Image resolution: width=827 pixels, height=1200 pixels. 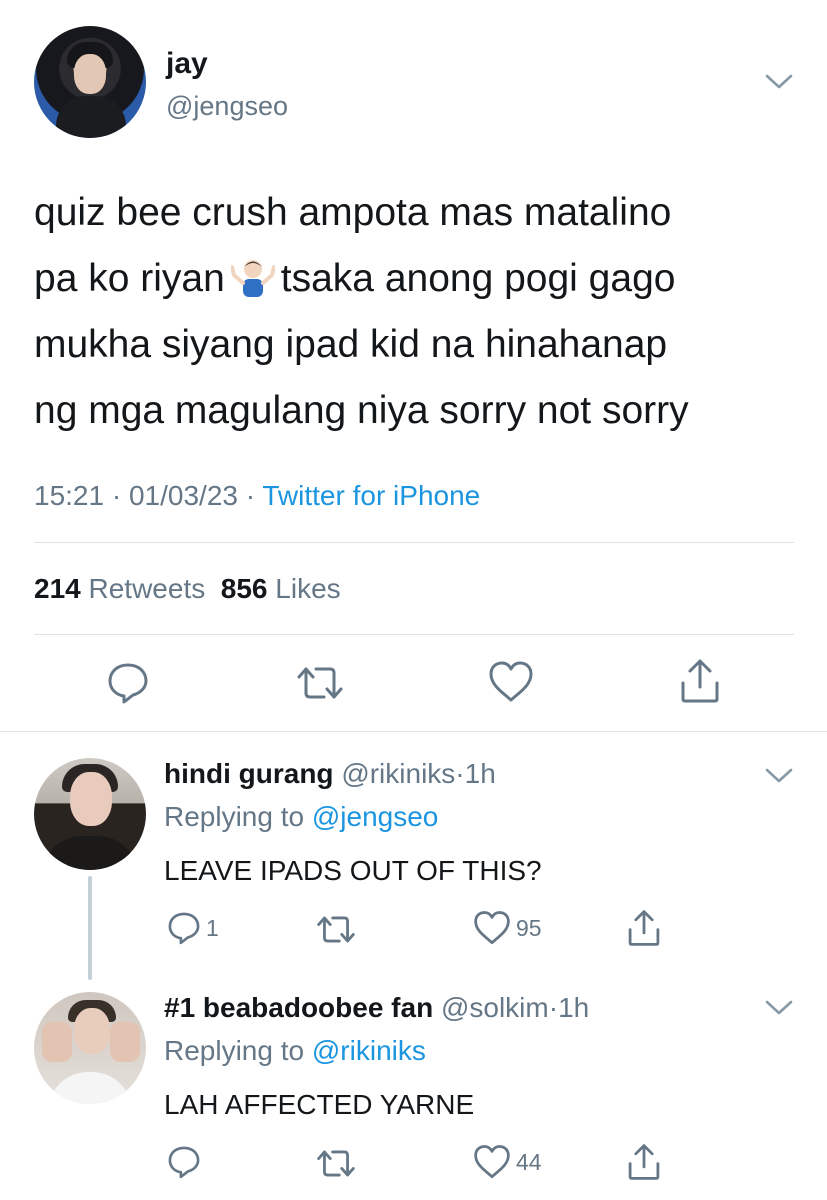 I want to click on likes-label: Likes, so click(x=307, y=588).